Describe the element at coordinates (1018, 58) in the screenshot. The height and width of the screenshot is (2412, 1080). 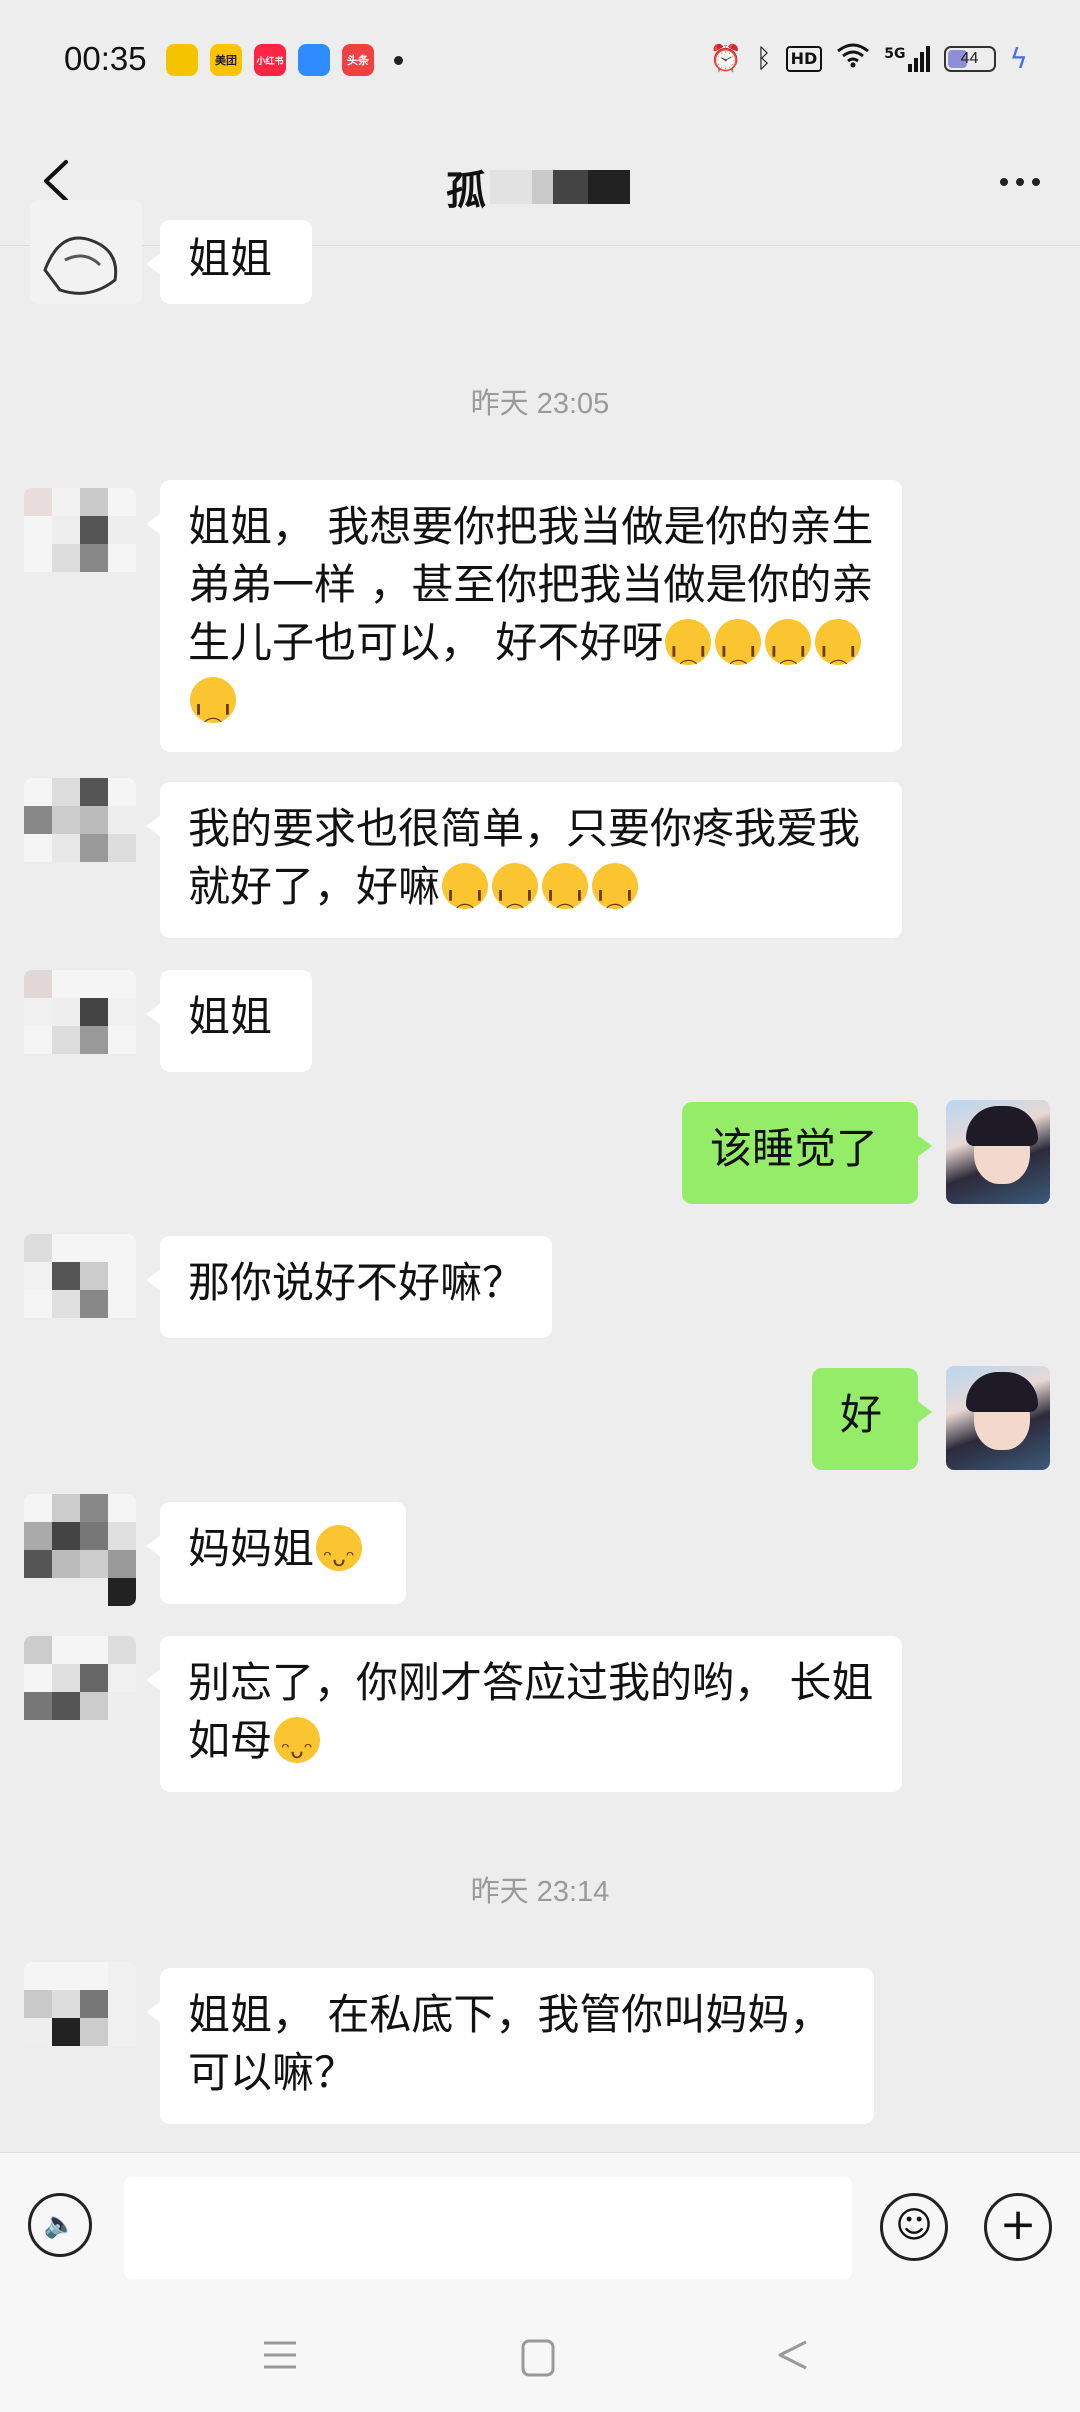
I see `charging-icon: ϟ` at that location.